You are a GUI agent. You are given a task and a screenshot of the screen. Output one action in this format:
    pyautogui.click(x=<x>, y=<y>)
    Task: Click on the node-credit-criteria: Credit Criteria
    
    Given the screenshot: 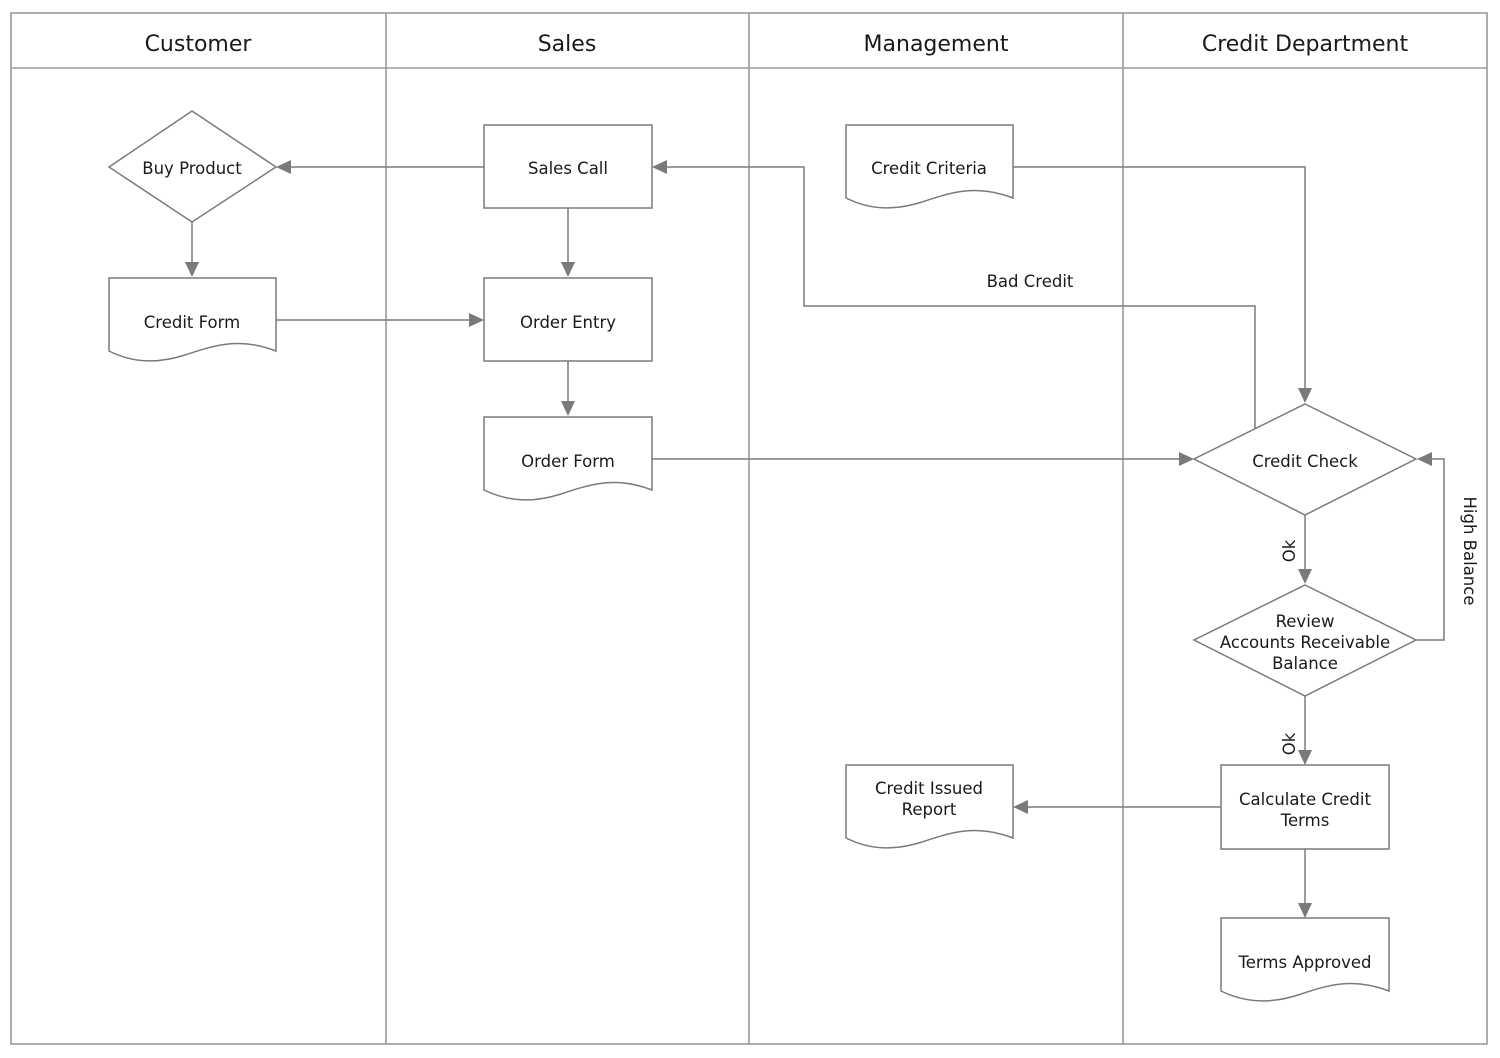 What is the action you would take?
    pyautogui.click(x=929, y=166)
    